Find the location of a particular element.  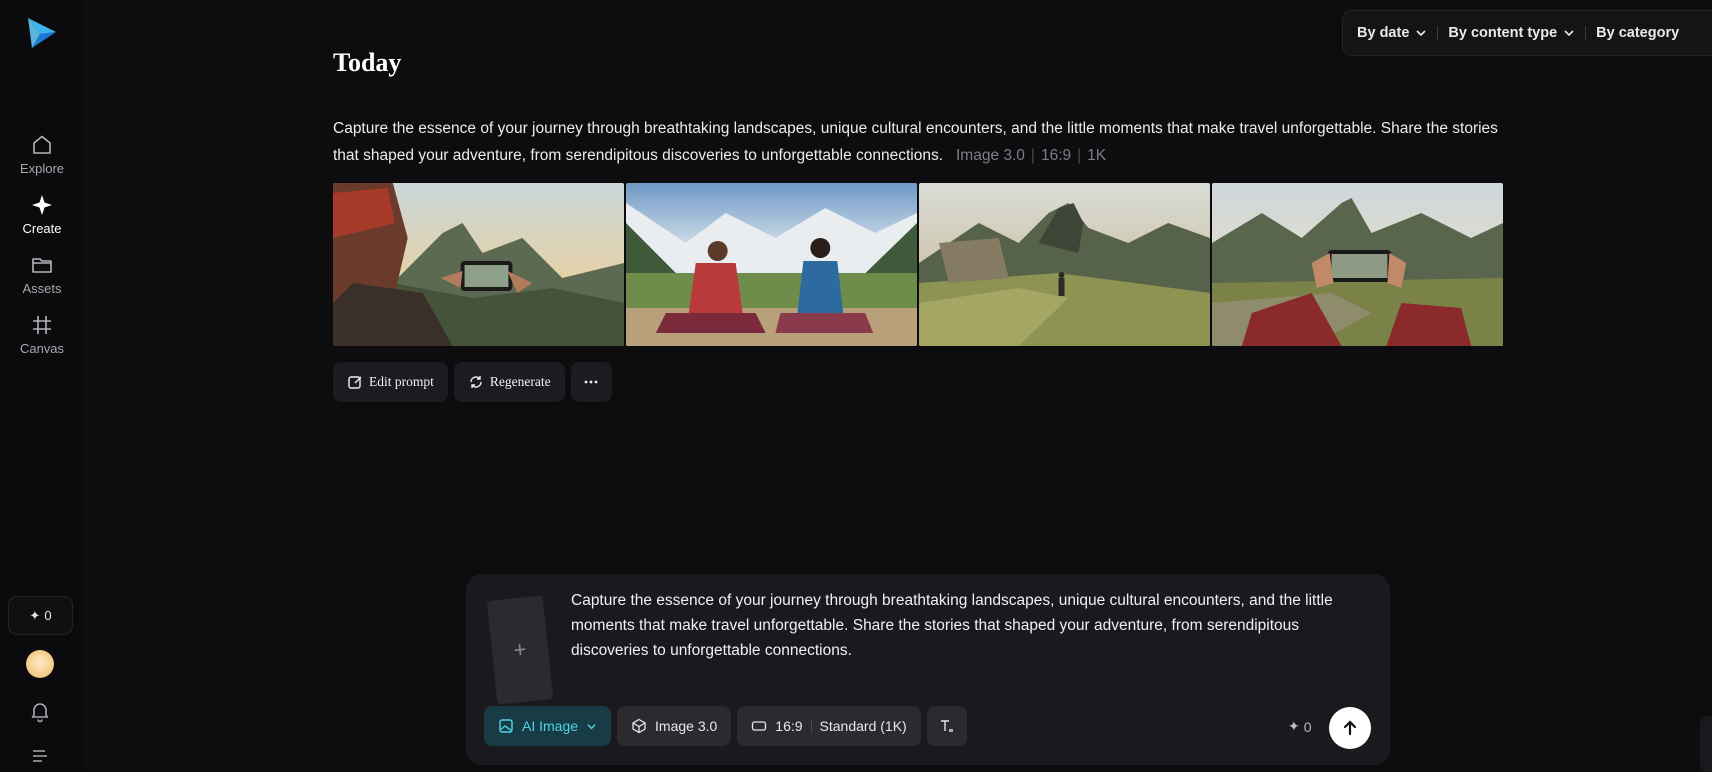

credit-cost: ✦ 0 is located at coordinates (1300, 726).